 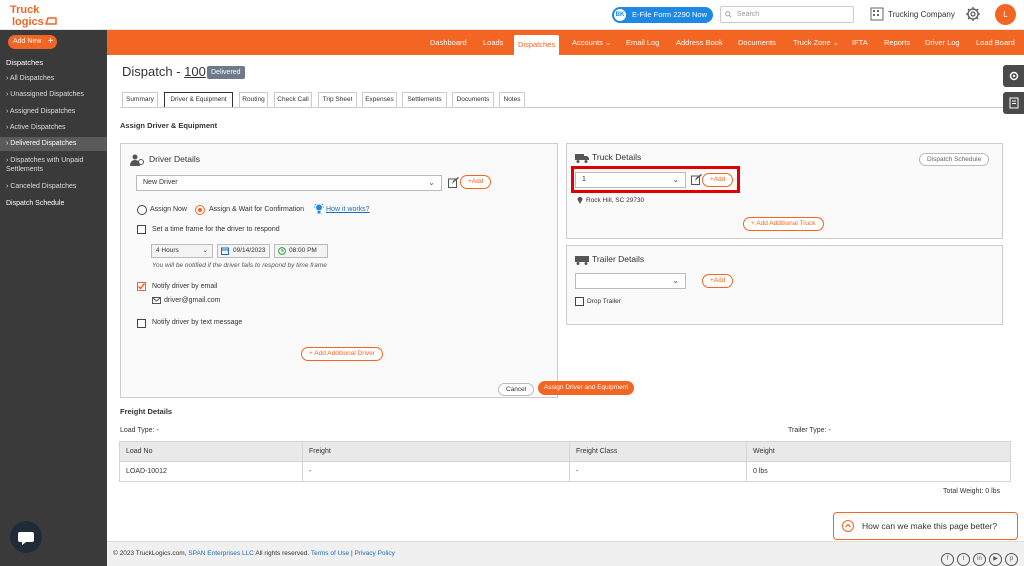 What do you see at coordinates (53, 186) in the screenshot?
I see `sidebar-item-canceled-dispatches: › Canceled Dispatches` at bounding box center [53, 186].